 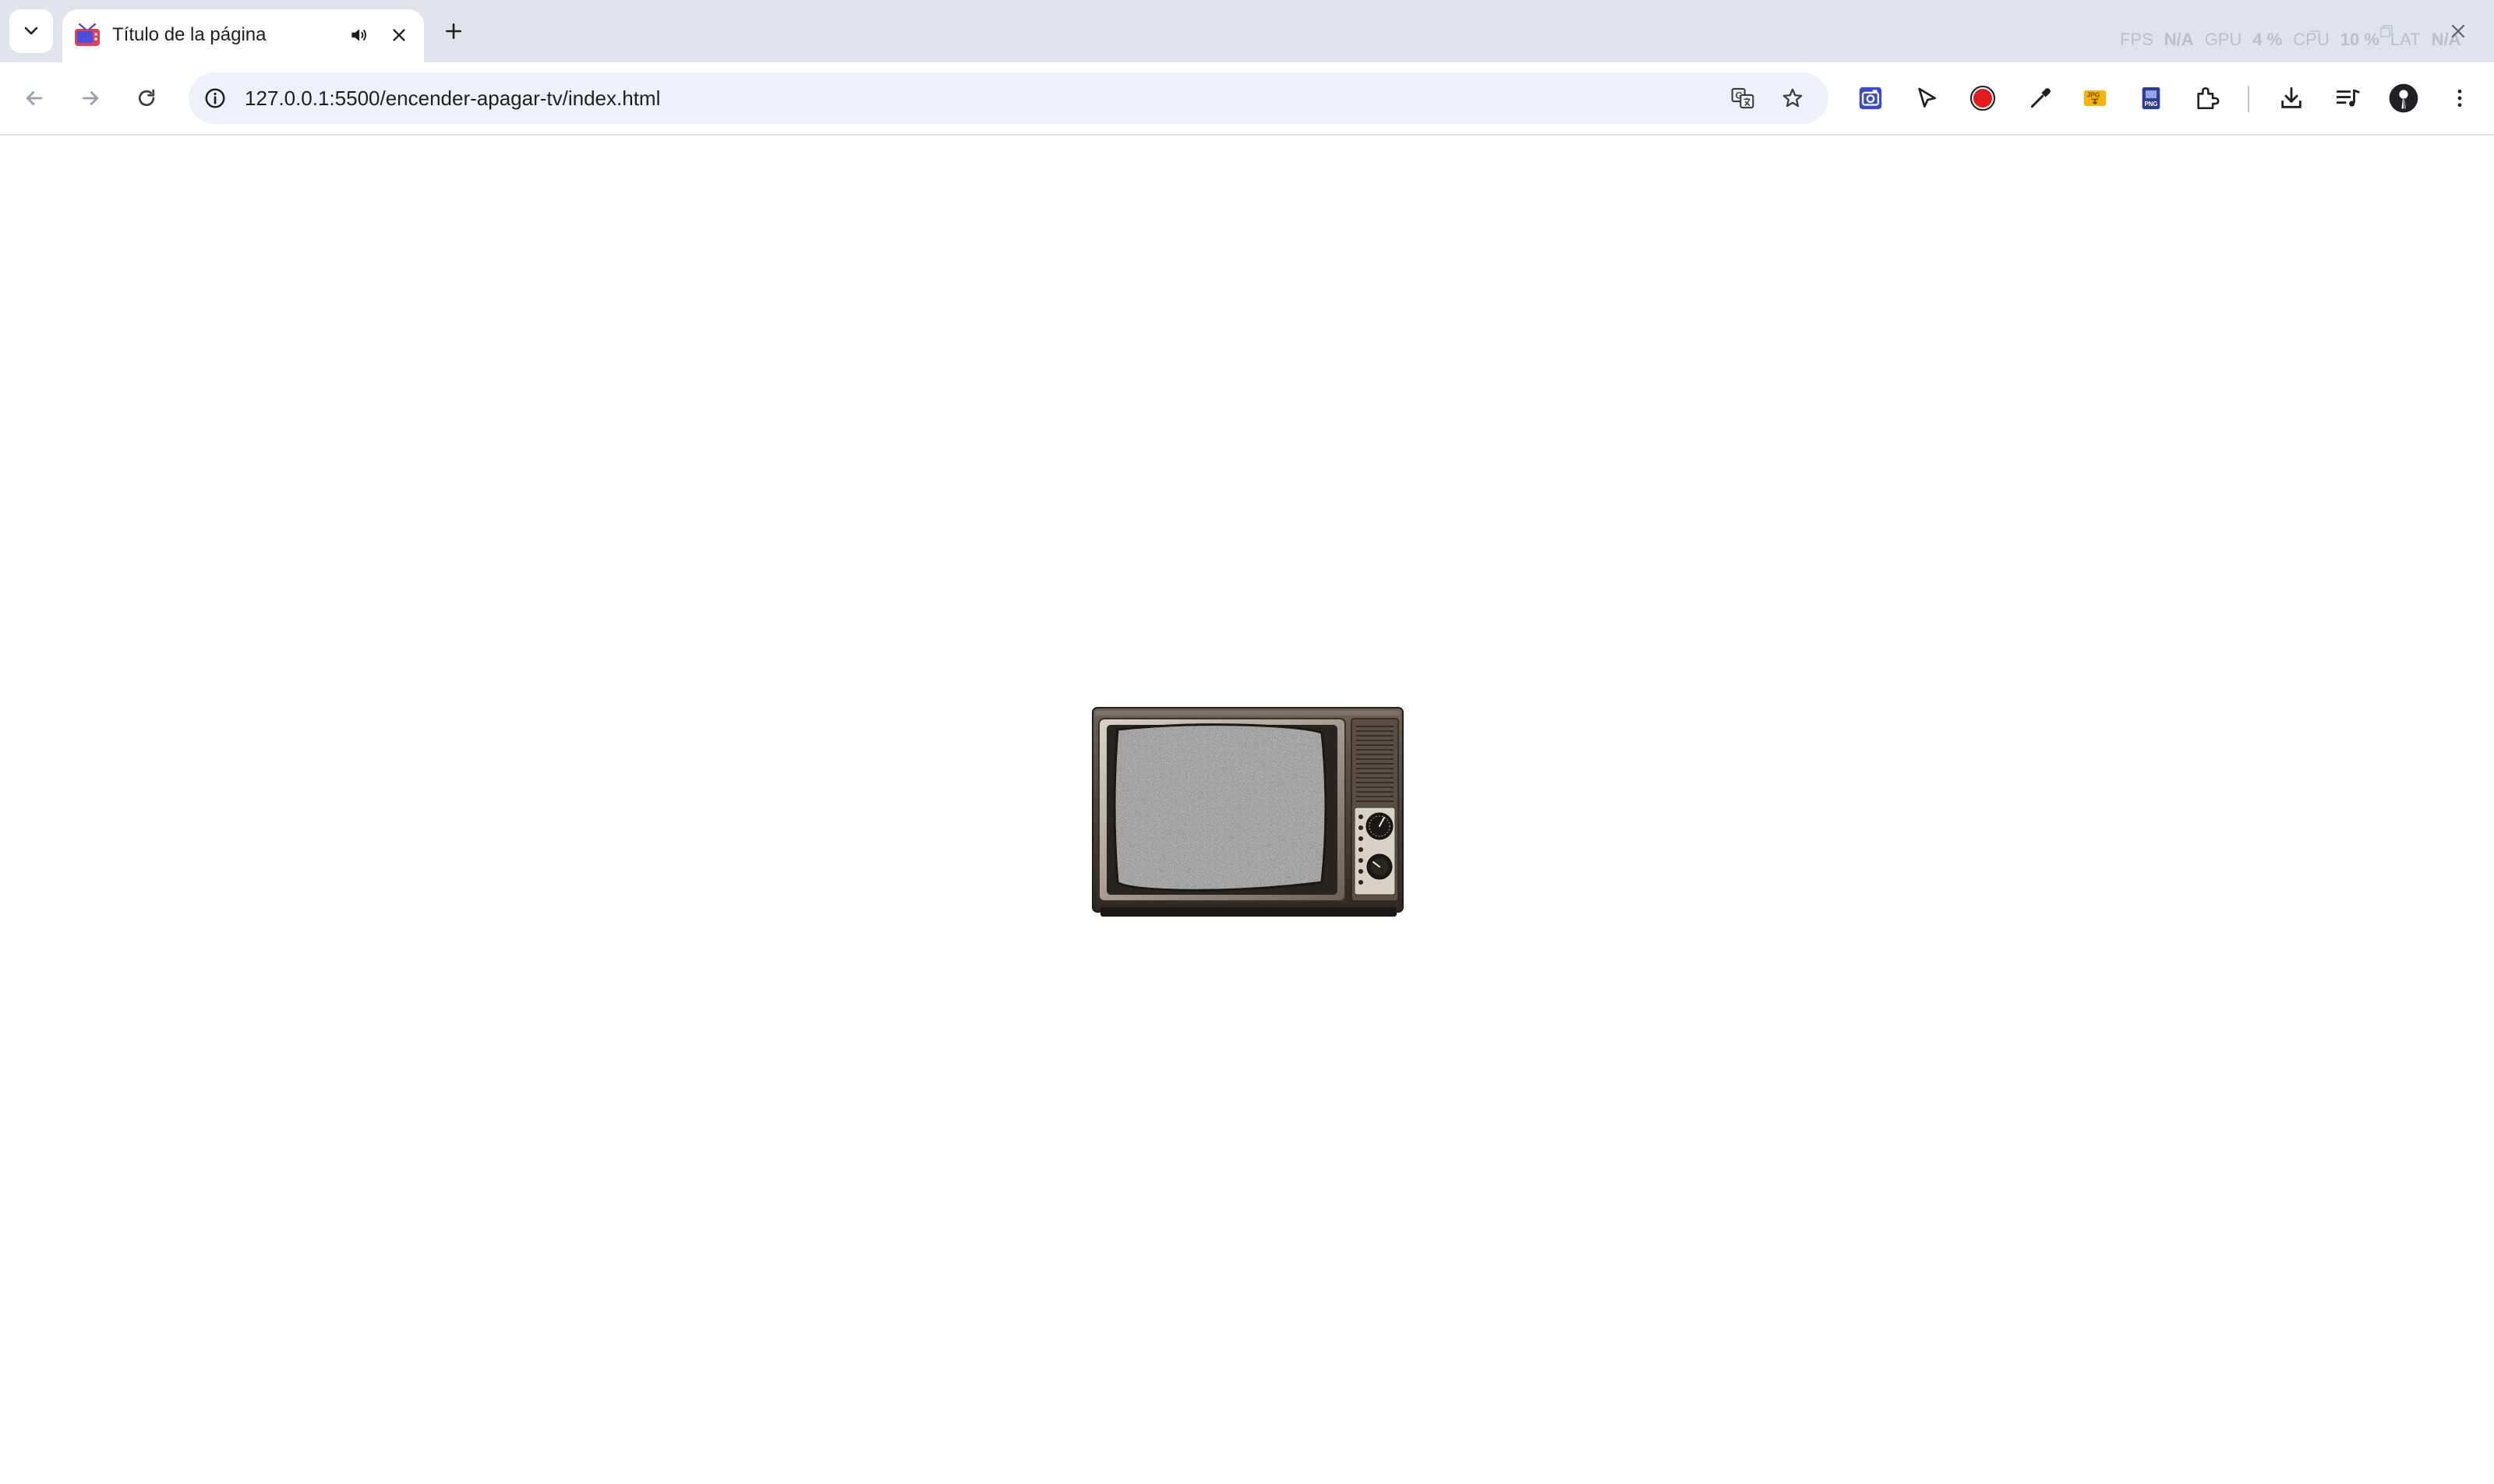 I want to click on translate-button: G, so click(x=1743, y=98).